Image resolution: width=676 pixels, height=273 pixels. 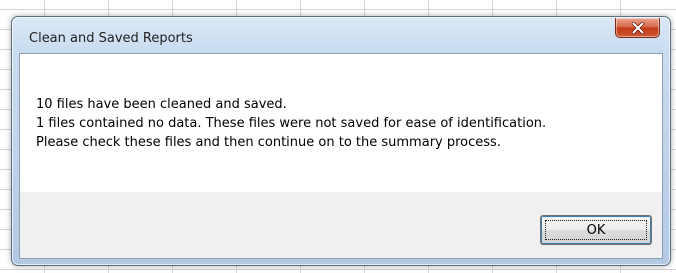 I want to click on message-line: 10 files have been cleaned and saved., so click(x=161, y=104).